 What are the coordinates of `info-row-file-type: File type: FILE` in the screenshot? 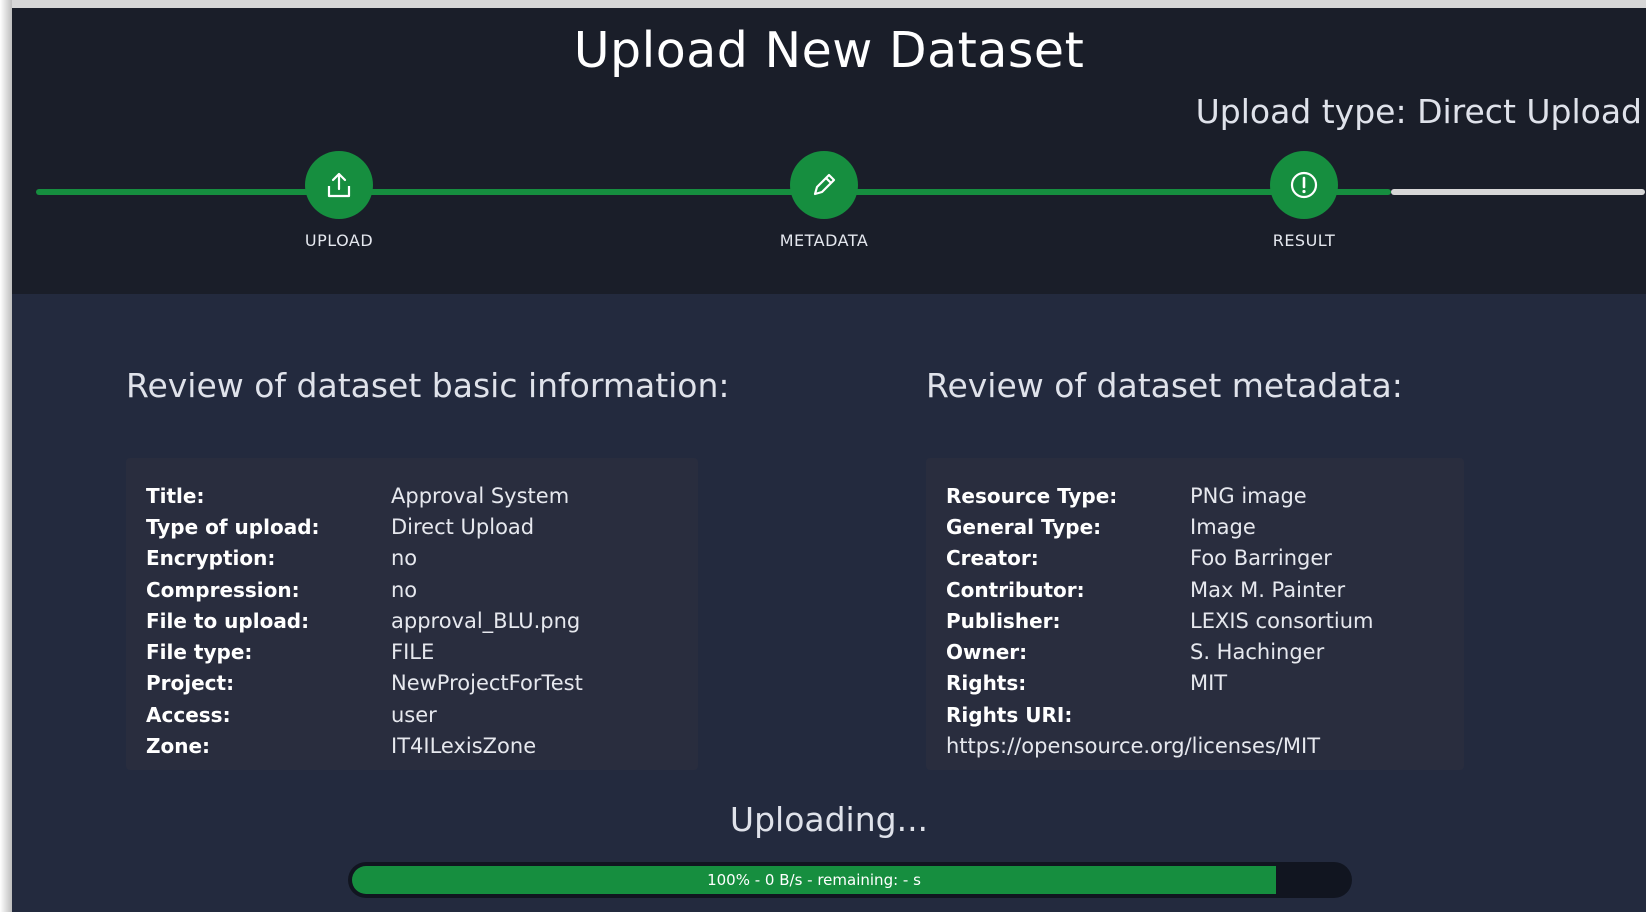 It's located at (417, 651).